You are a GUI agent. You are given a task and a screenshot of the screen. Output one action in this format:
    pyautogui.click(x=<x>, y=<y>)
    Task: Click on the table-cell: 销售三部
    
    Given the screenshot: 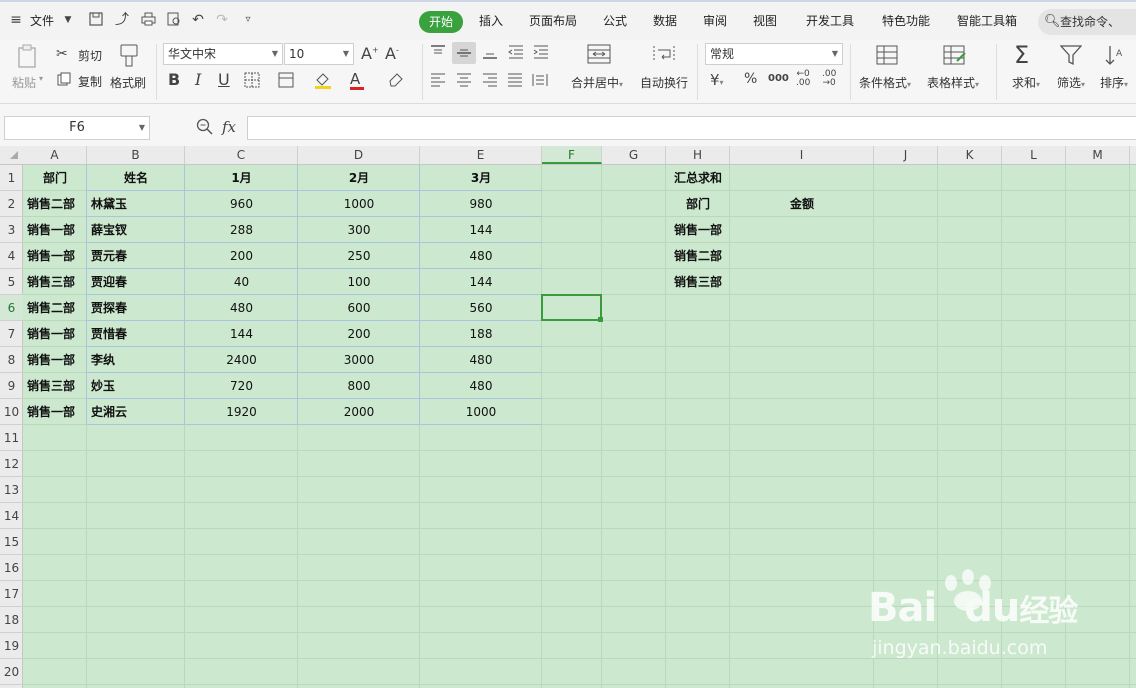 What is the action you would take?
    pyautogui.click(x=55, y=386)
    